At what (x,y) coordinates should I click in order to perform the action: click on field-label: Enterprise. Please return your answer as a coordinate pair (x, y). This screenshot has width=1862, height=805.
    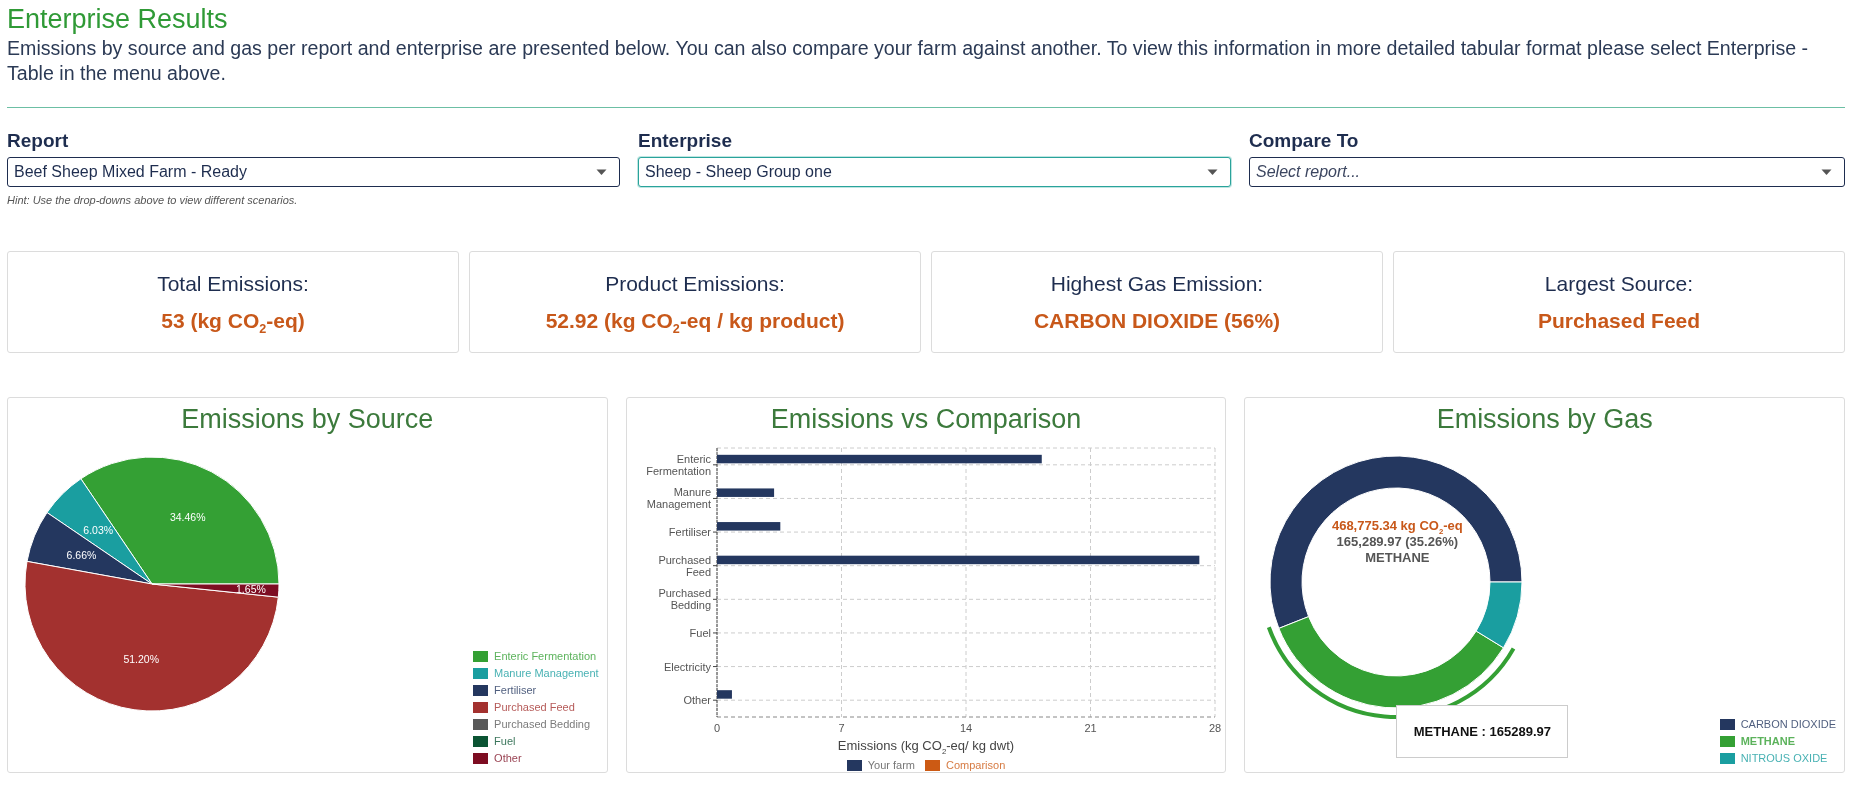
    Looking at the image, I should click on (685, 141).